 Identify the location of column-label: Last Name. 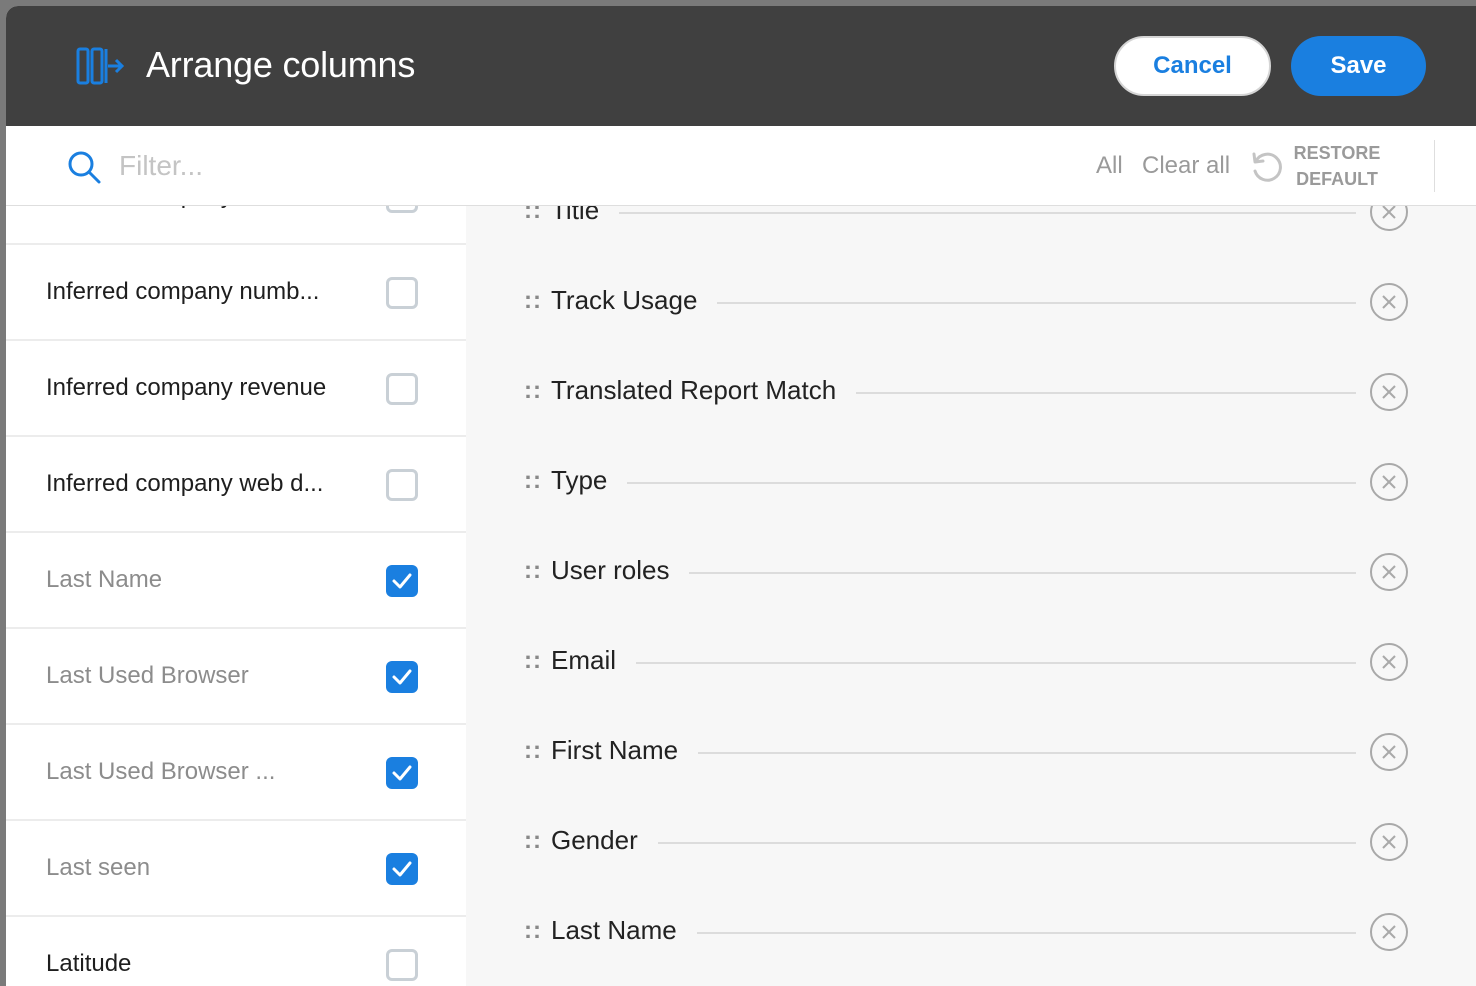
(104, 579).